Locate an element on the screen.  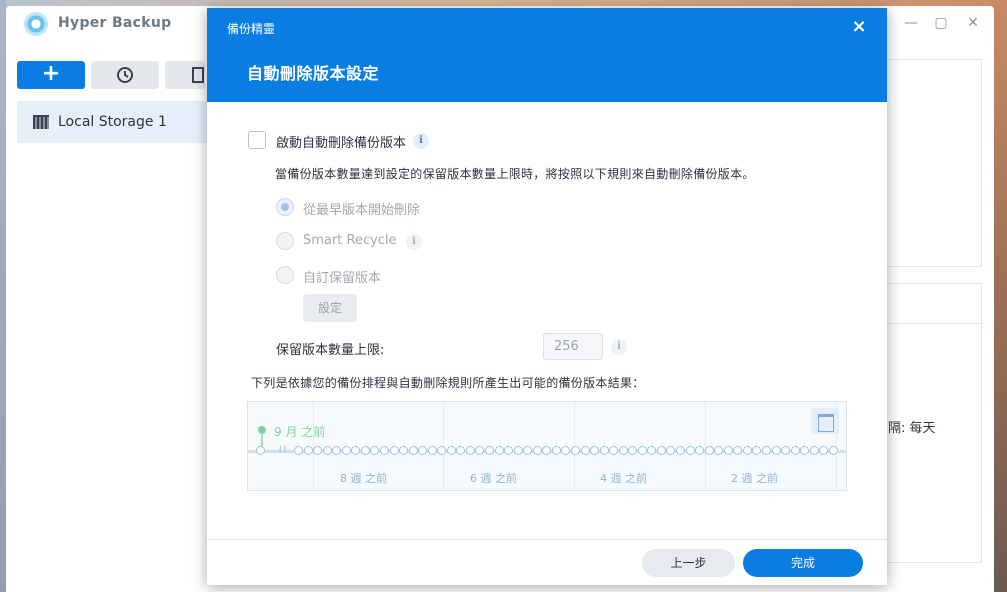
timeline-tick-label: 8 週 之前 is located at coordinates (363, 478).